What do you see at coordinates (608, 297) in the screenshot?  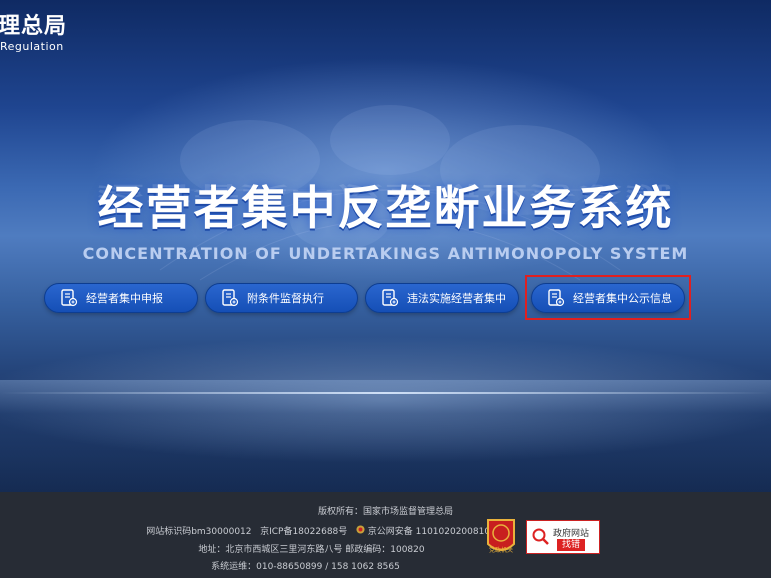 I see `highlight-box` at bounding box center [608, 297].